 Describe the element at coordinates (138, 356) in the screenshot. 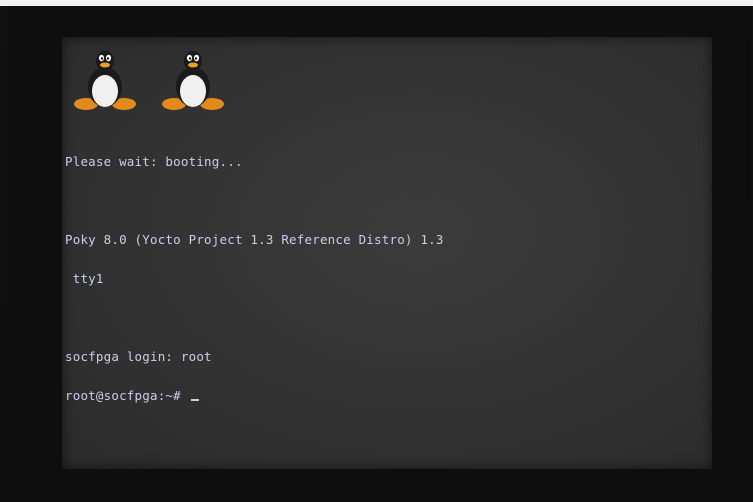

I see `login-line: socfpga login: root` at that location.